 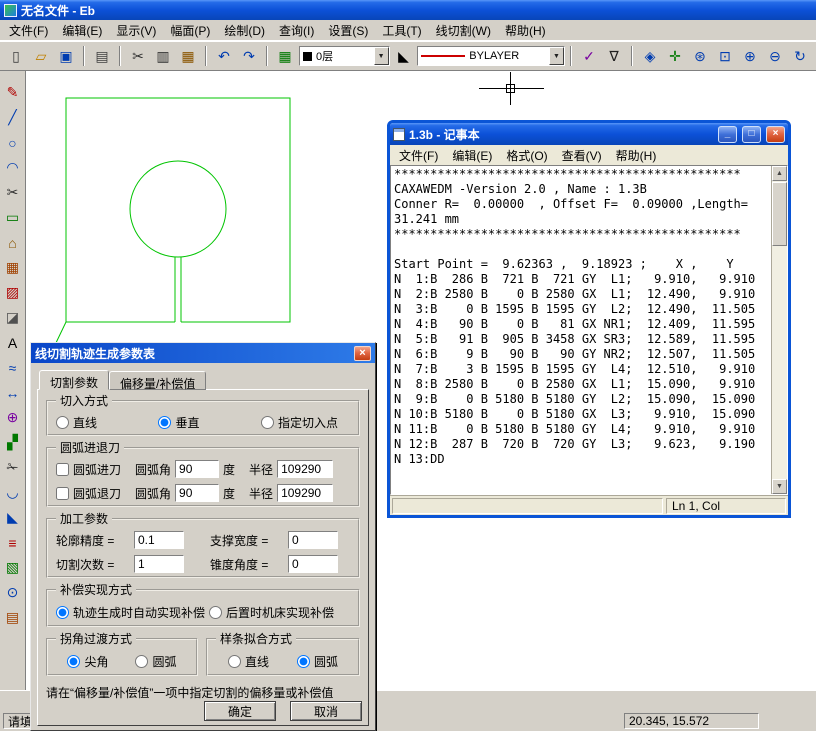 I want to click on minimize-button: _, so click(x=727, y=134).